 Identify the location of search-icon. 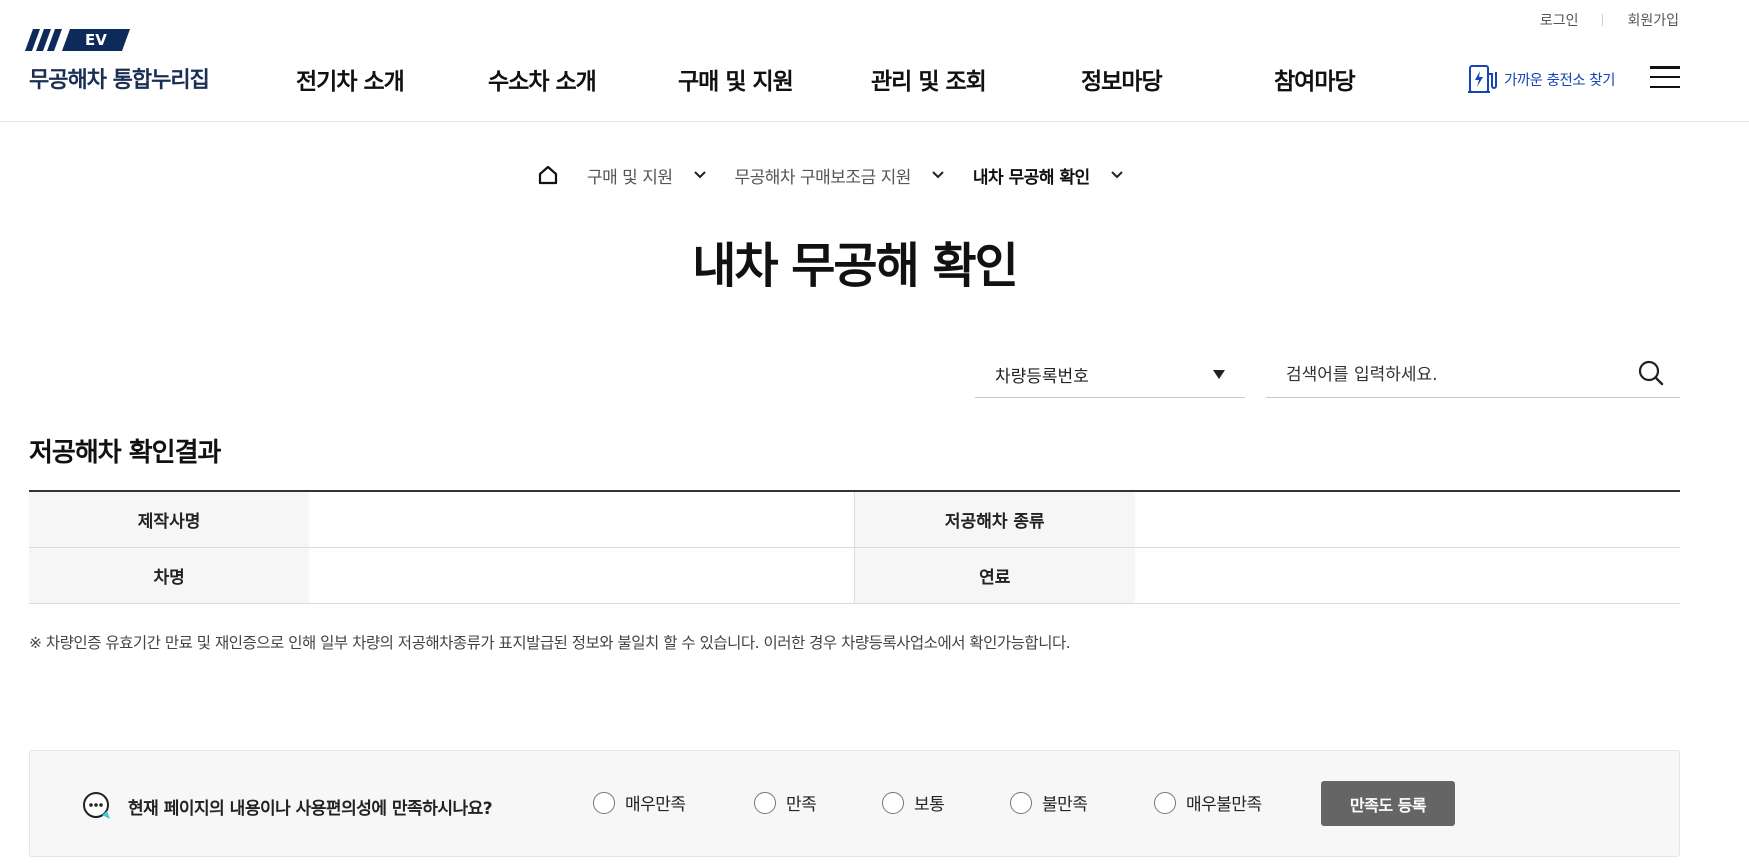
(1651, 375).